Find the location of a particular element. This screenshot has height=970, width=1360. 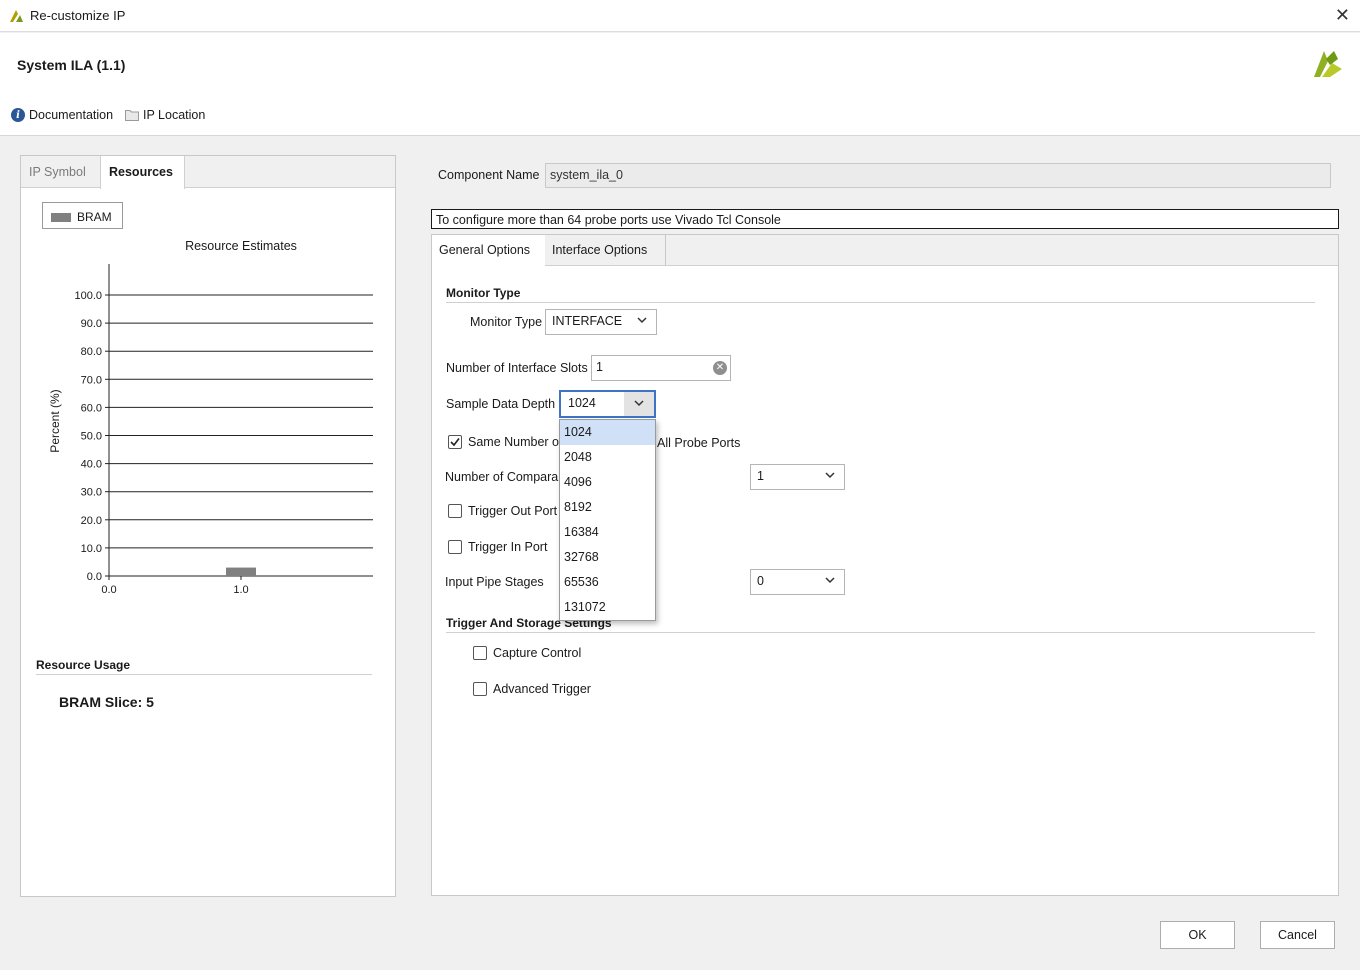

monitor-type-divider is located at coordinates (880, 302).